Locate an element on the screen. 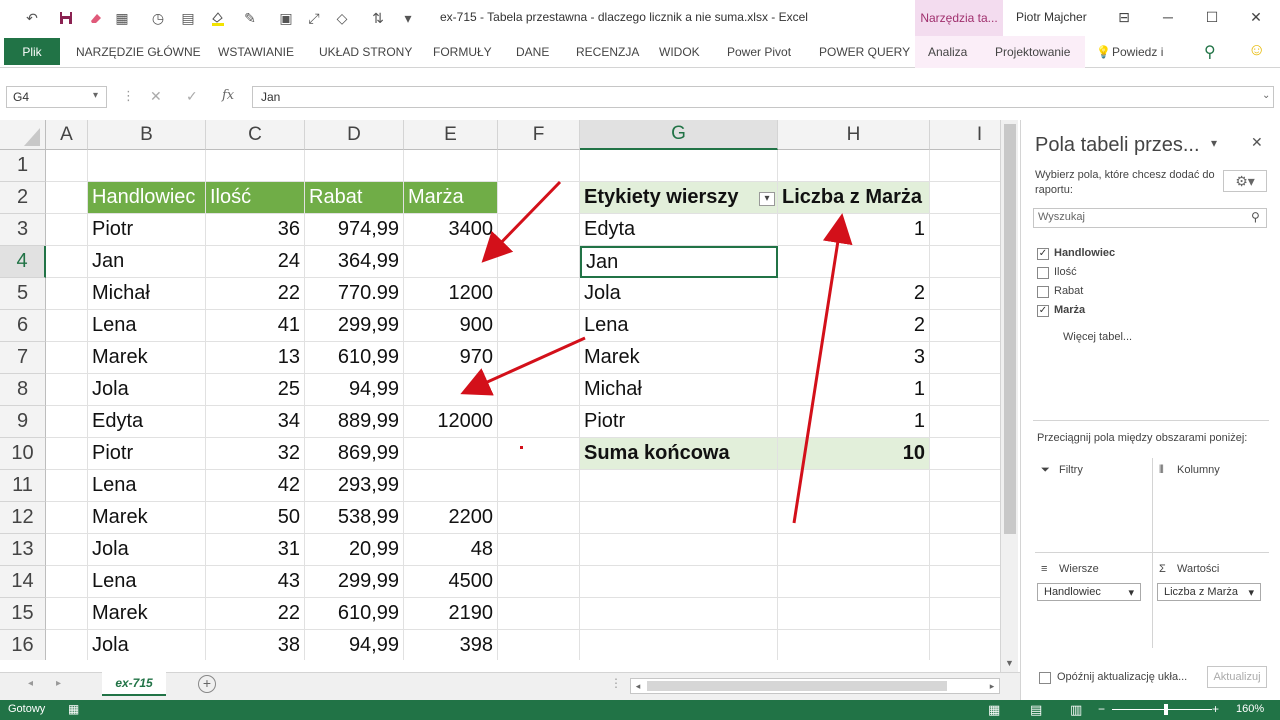  sheet-tab-ex-715: ex-715 is located at coordinates (134, 684).